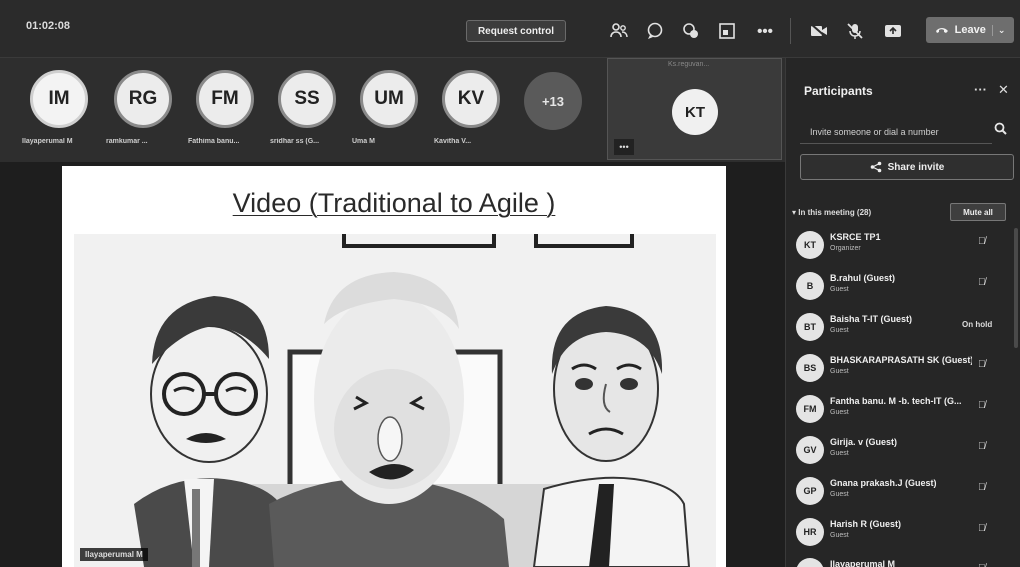 Image resolution: width=1020 pixels, height=567 pixels. I want to click on toolbar-divider, so click(790, 31).